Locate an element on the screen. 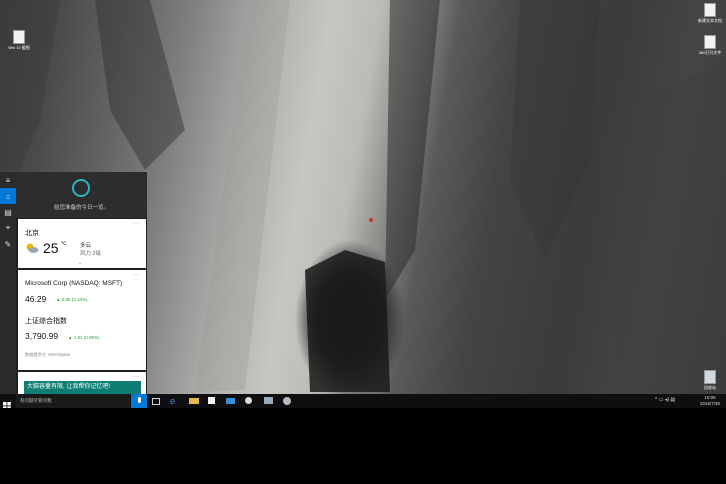  cortana-logo-icon is located at coordinates (81, 188).